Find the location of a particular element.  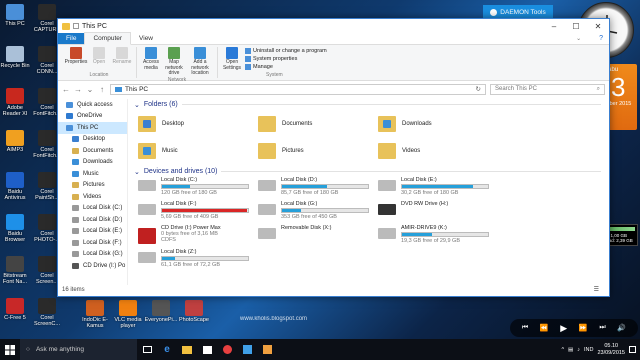

volume-tray-icon: ♪ is located at coordinates (578, 350).